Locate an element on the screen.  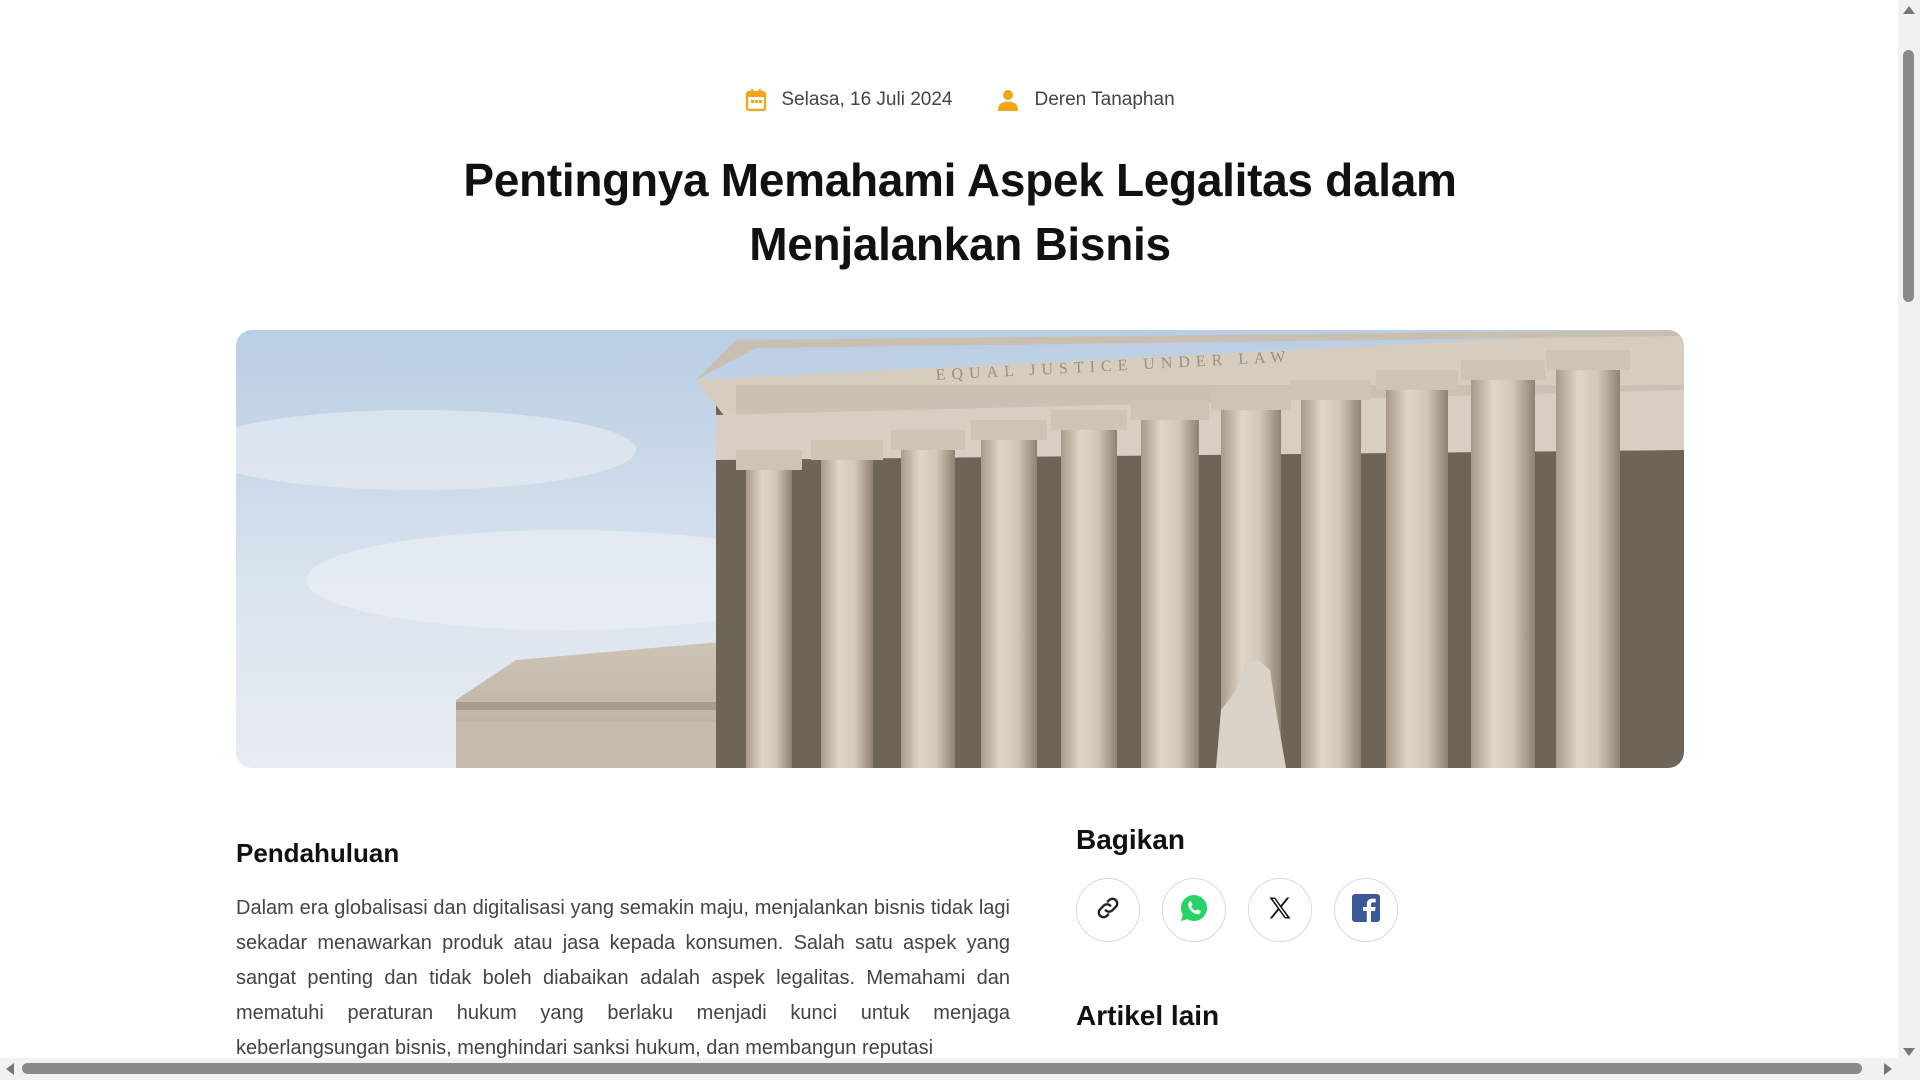
x-icon is located at coordinates (1280, 910).